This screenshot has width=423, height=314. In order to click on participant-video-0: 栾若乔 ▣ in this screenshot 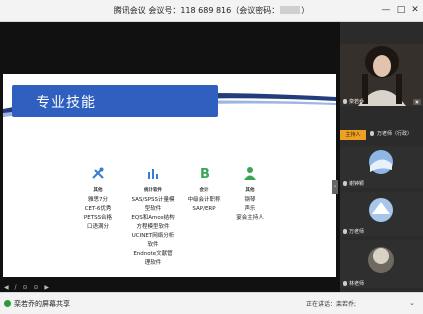, I will do `click(381, 75)`.